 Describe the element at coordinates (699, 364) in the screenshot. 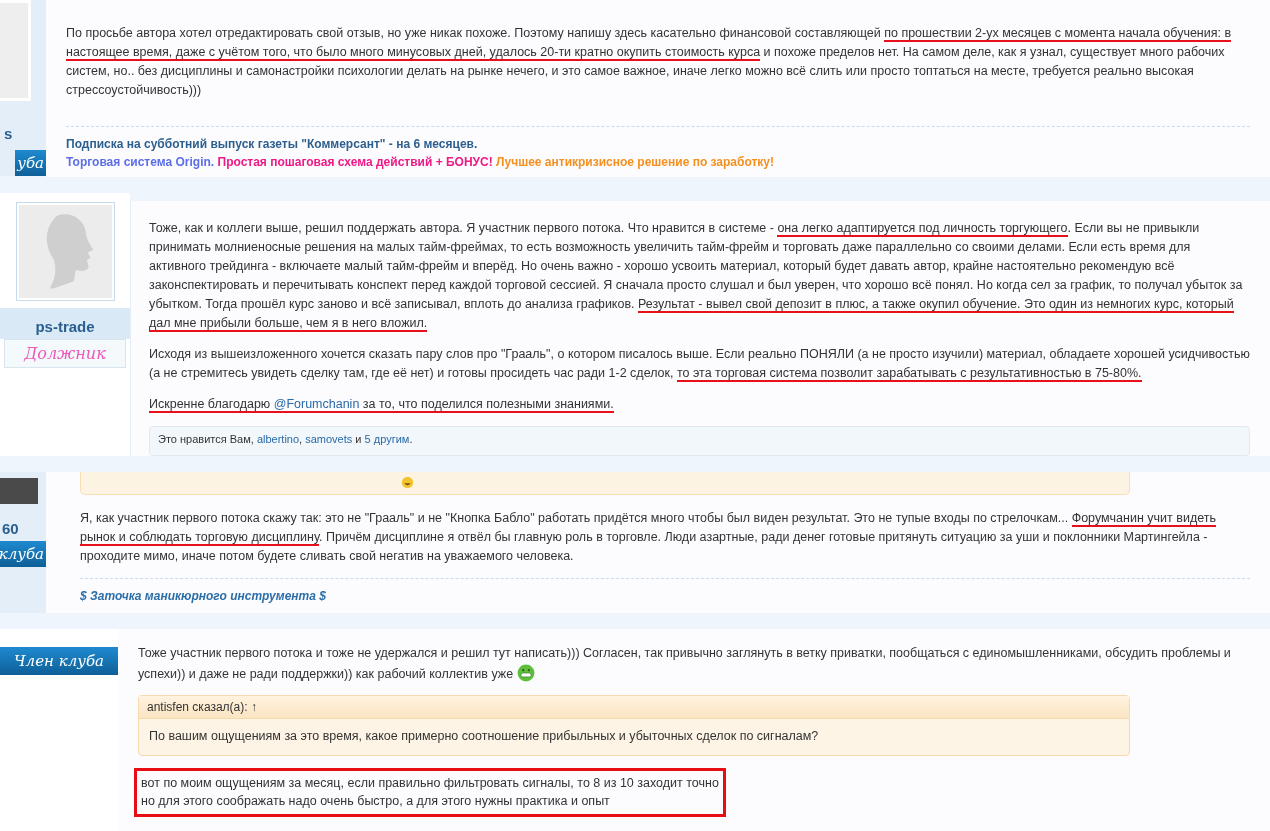

I see `post-text: Исходя из вышеизложенного хочется сказать пару слов про "Грааль", о котором писалось выше. Если реально ПОНЯЛИ (а не просто изучили) материал, обладаете хорошей усидчивостью (а не стремитесь увидеть сделку там, где её нет) и готовы просидеть час ради 1-2 сделок, то эта торговая система позволит зарабатывать с результативностью в 75-80%.` at that location.